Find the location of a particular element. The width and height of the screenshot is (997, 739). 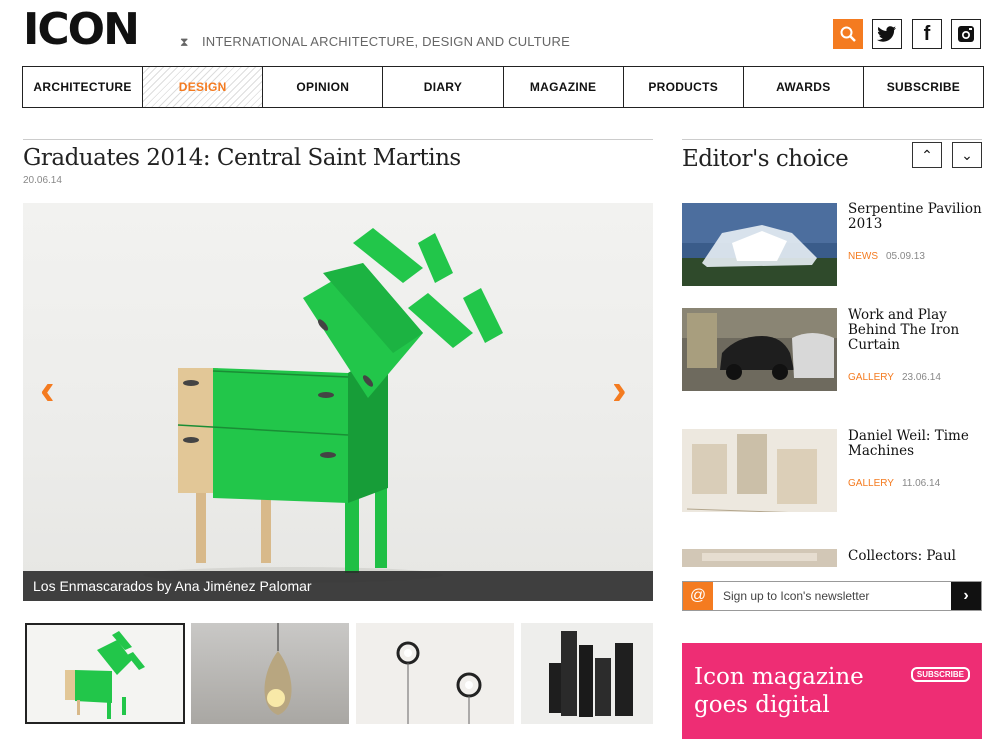

serpentine-pavilion-image is located at coordinates (759, 244).